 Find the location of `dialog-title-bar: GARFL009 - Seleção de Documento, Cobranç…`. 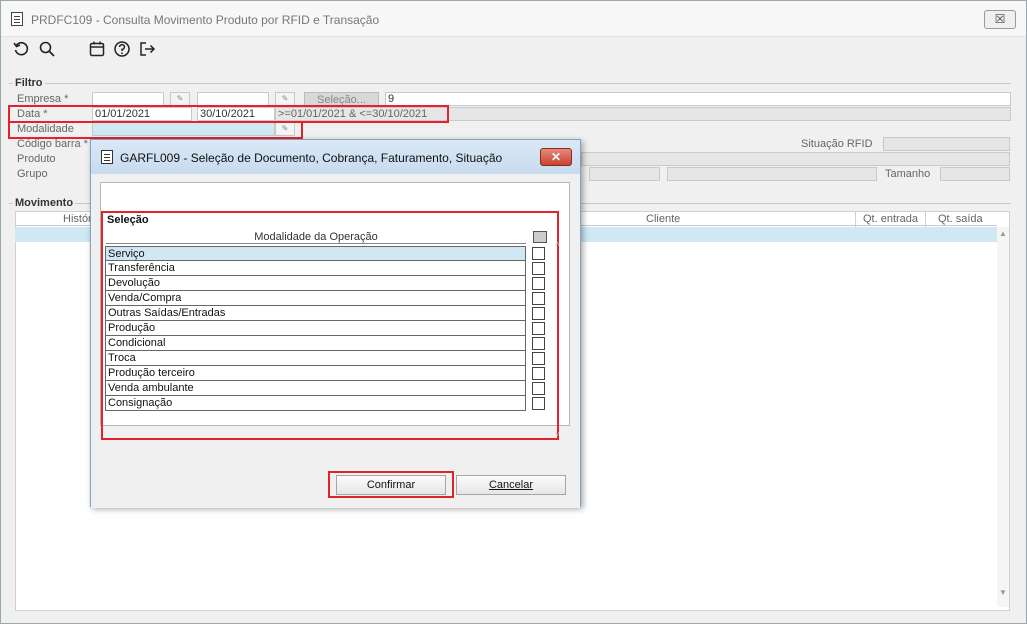

dialog-title-bar: GARFL009 - Seleção de Documento, Cobranç… is located at coordinates (335, 157).